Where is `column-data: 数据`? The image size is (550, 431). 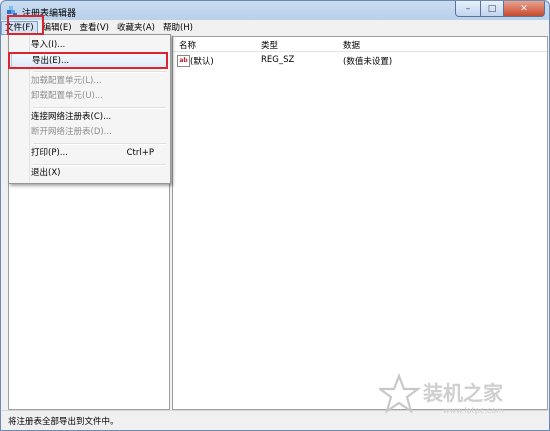
column-data: 数据 is located at coordinates (351, 45).